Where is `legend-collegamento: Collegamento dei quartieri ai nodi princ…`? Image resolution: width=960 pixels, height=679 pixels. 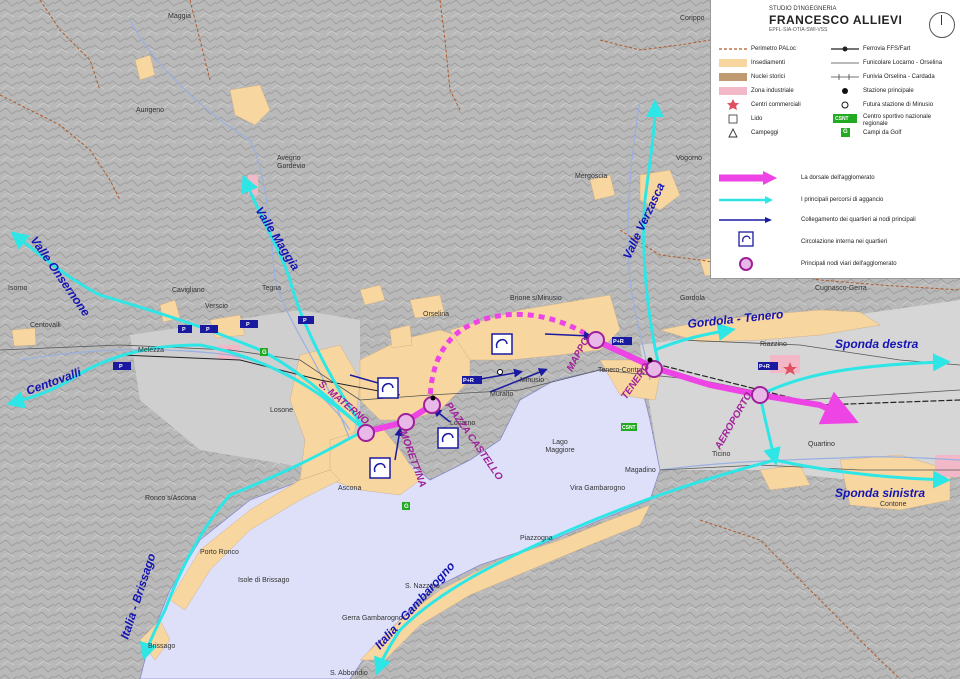
legend-collegamento: Collegamento dei quartieri ai nodi princ… is located at coordinates (858, 220).